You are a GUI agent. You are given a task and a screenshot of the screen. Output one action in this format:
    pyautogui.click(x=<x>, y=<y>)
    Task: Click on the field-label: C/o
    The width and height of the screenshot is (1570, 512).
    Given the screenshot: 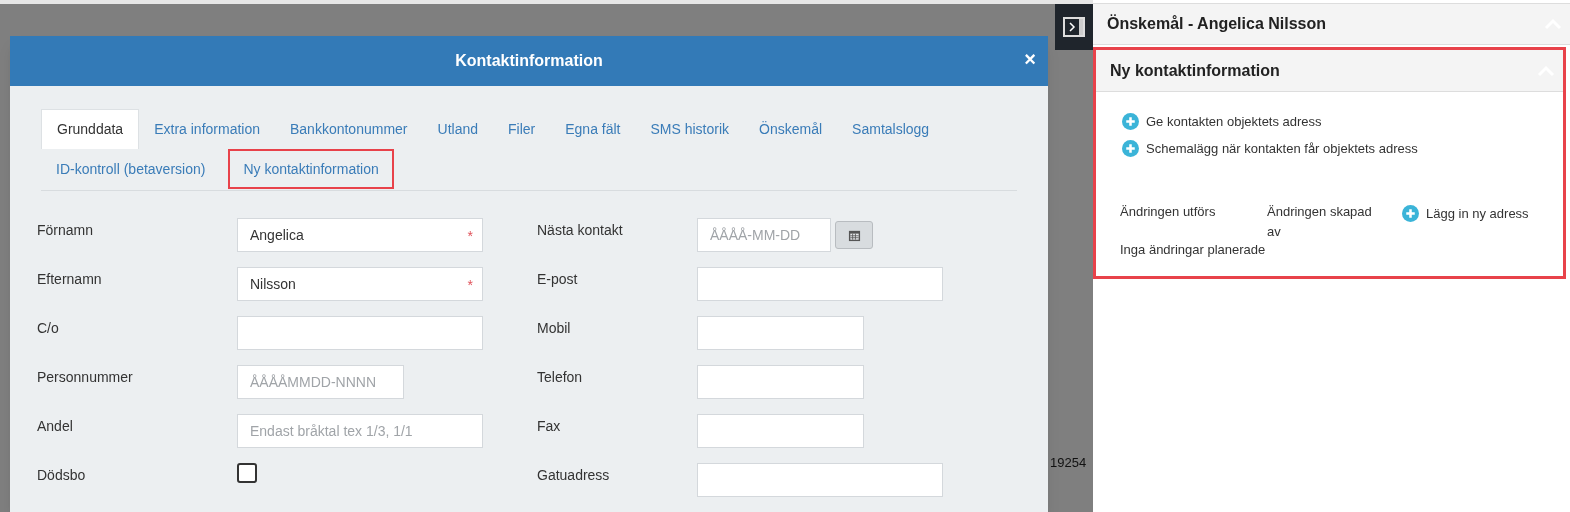 What is the action you would take?
    pyautogui.click(x=48, y=328)
    